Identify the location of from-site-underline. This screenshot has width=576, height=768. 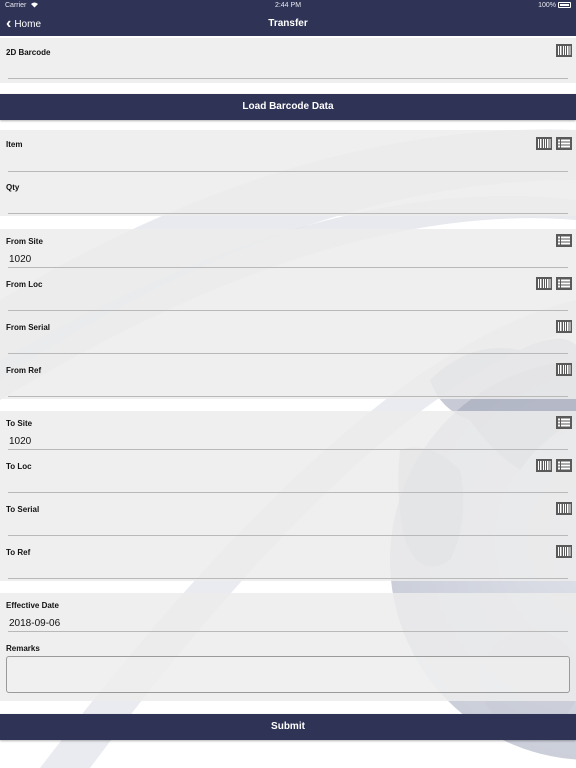
(288, 267).